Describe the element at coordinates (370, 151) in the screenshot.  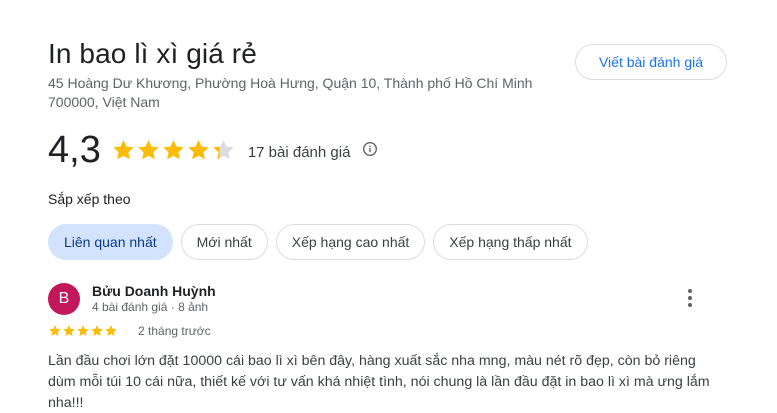
I see `info-icon` at that location.